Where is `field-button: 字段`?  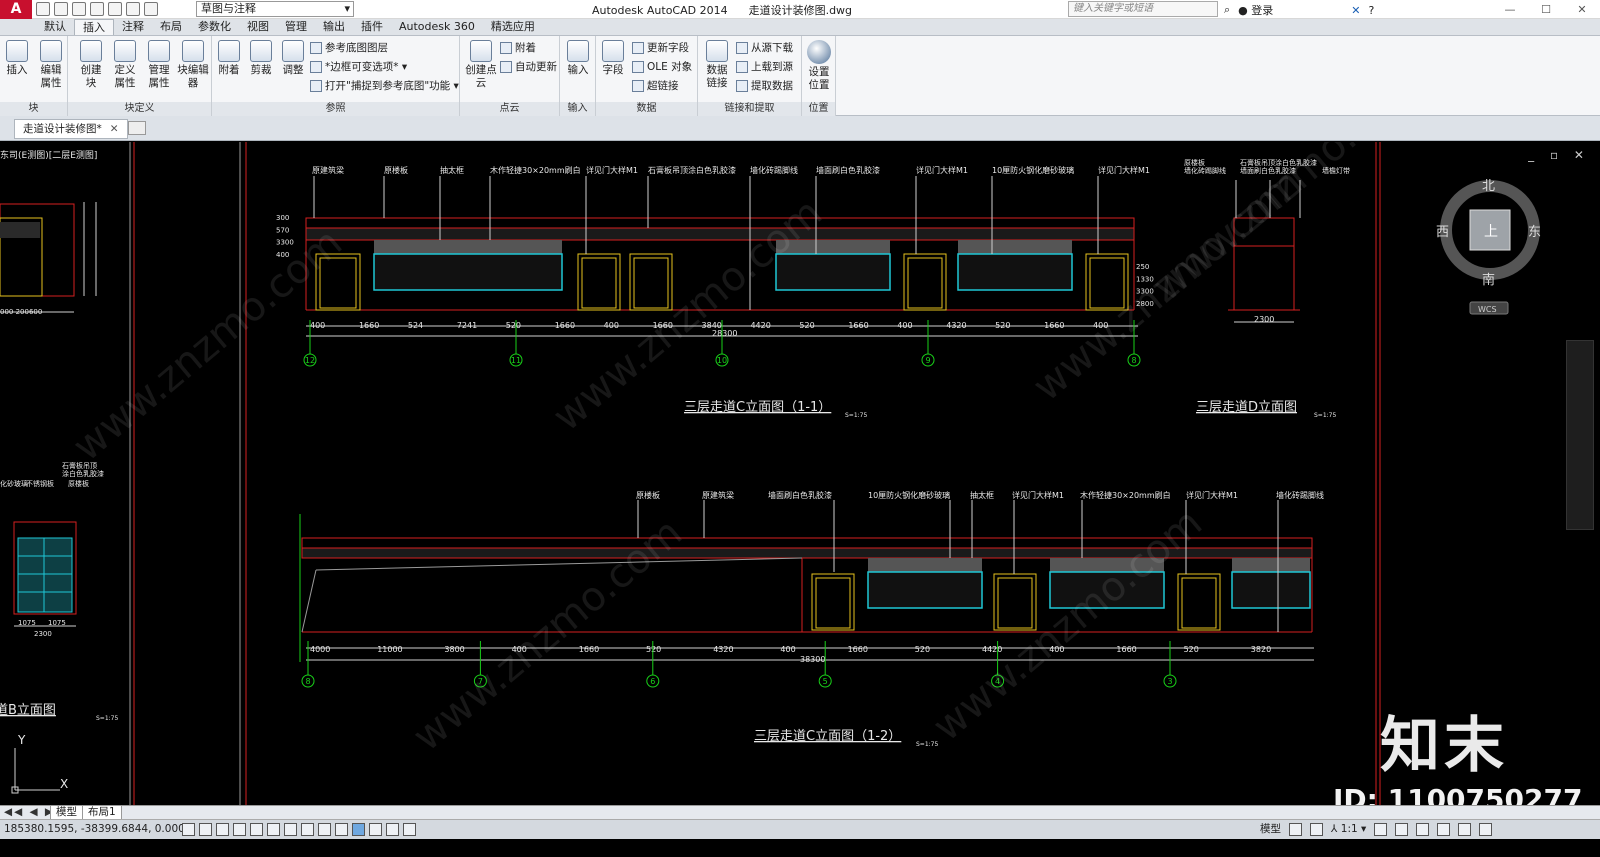 field-button: 字段 is located at coordinates (613, 58).